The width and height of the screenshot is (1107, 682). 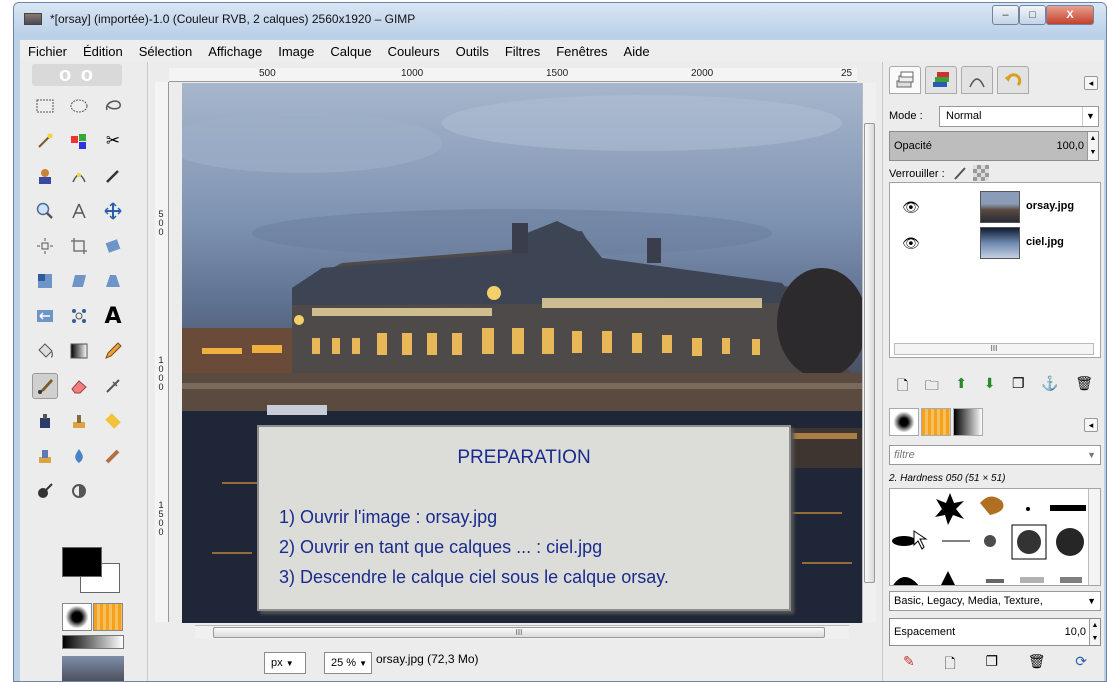 What do you see at coordinates (79, 491) in the screenshot?
I see `dodge-icon` at bounding box center [79, 491].